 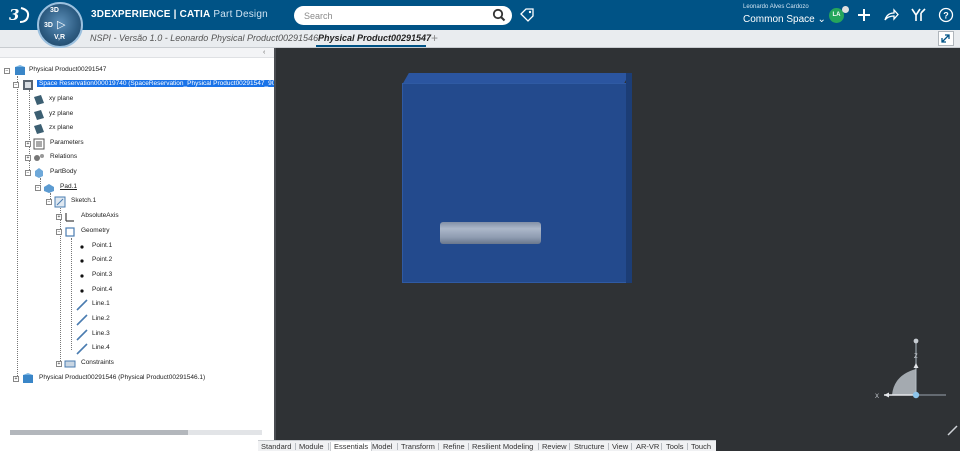 What do you see at coordinates (49, 188) in the screenshot?
I see `pad-icon` at bounding box center [49, 188].